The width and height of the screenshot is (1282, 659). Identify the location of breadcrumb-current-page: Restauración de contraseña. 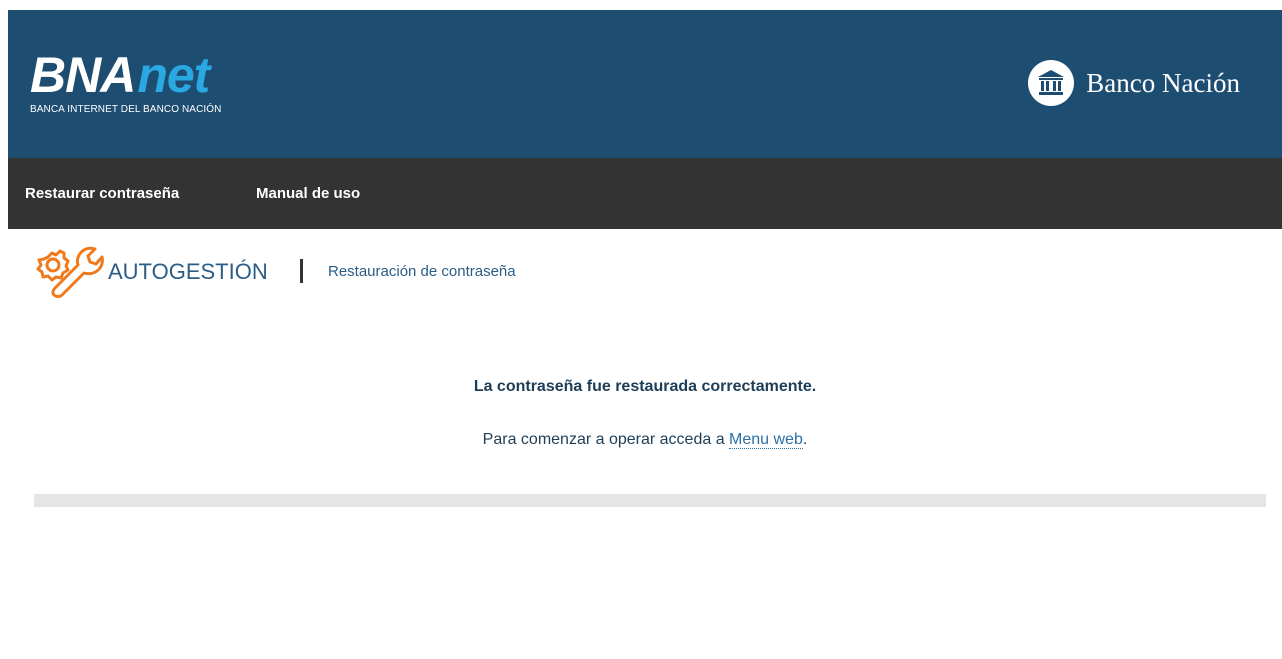
(422, 271).